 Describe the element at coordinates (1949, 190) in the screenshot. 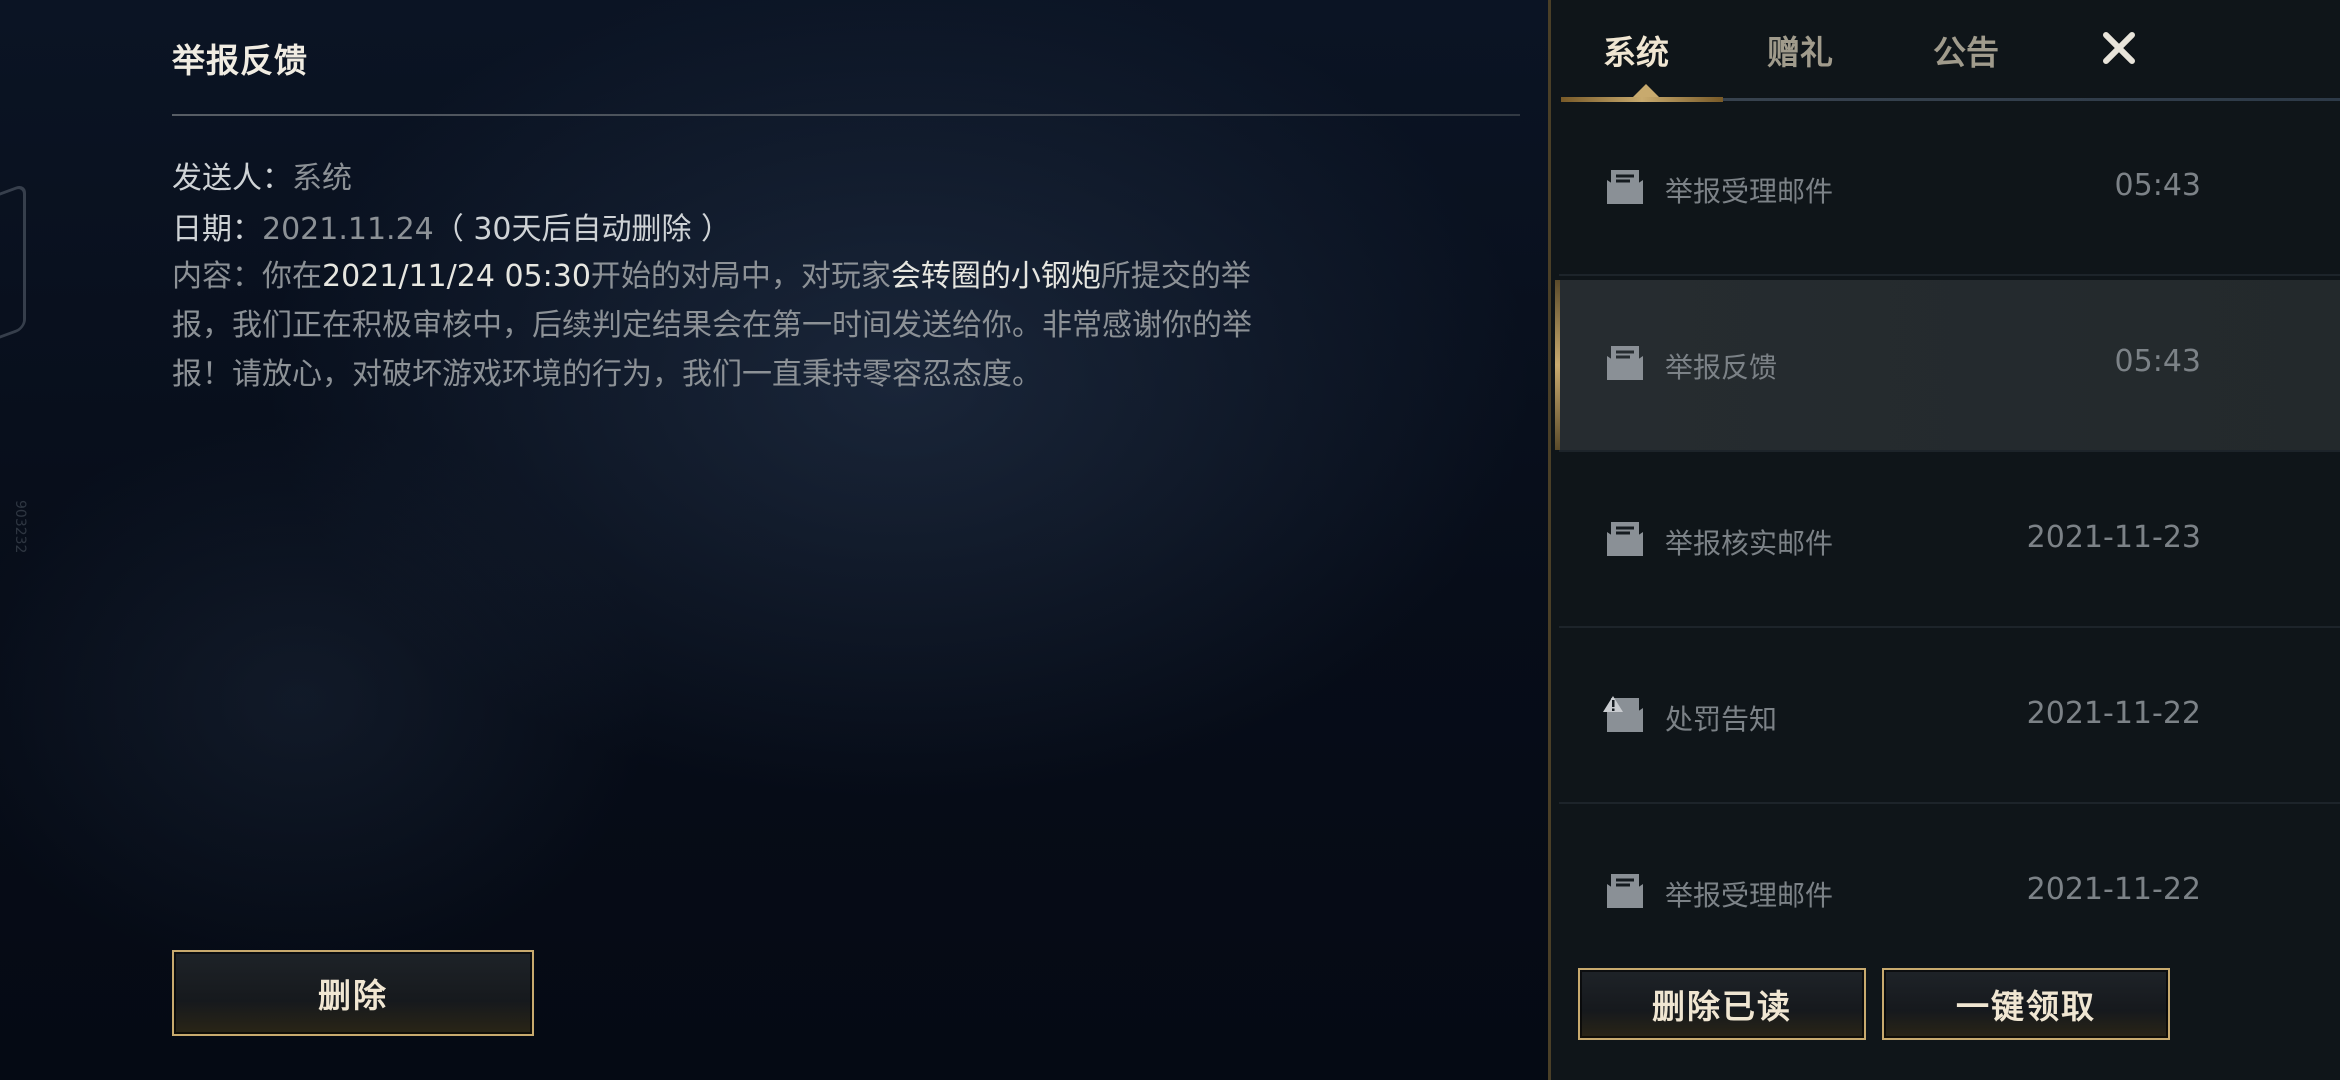

I see `mail-list-item: 举报受理邮件 05:43` at that location.